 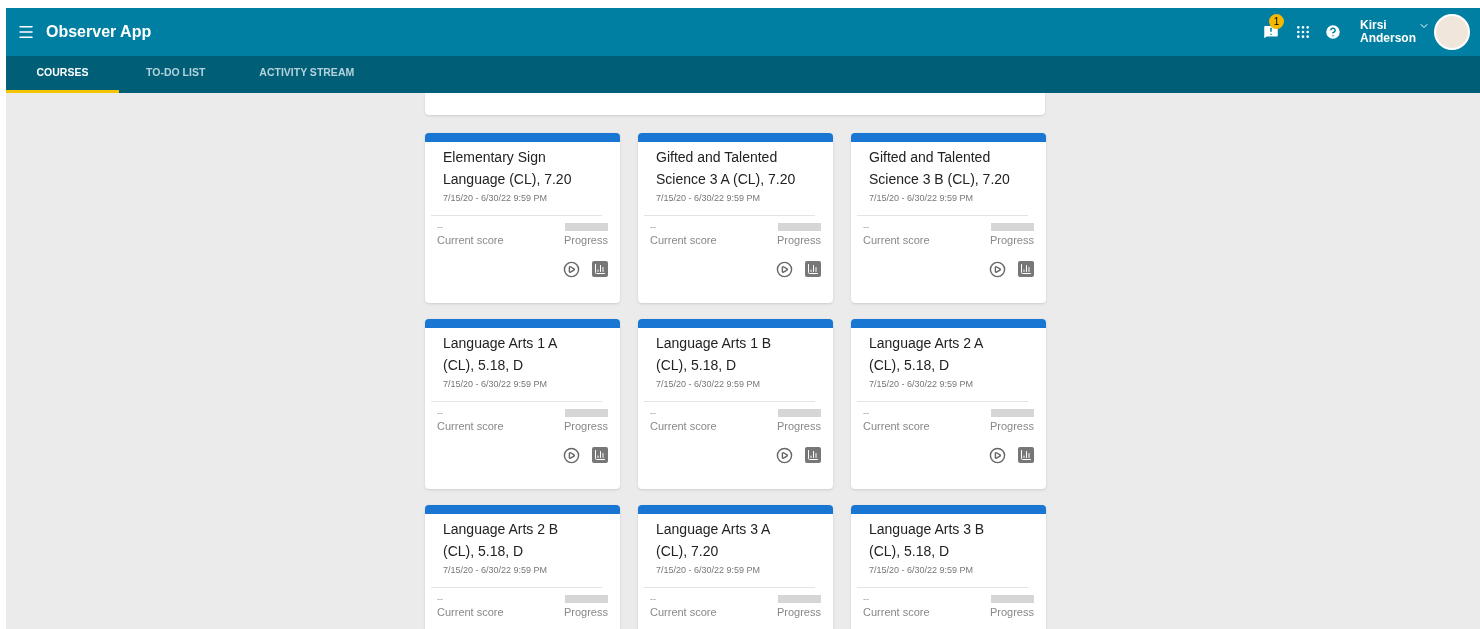 I want to click on tab: TO-DO LIST, so click(x=176, y=74).